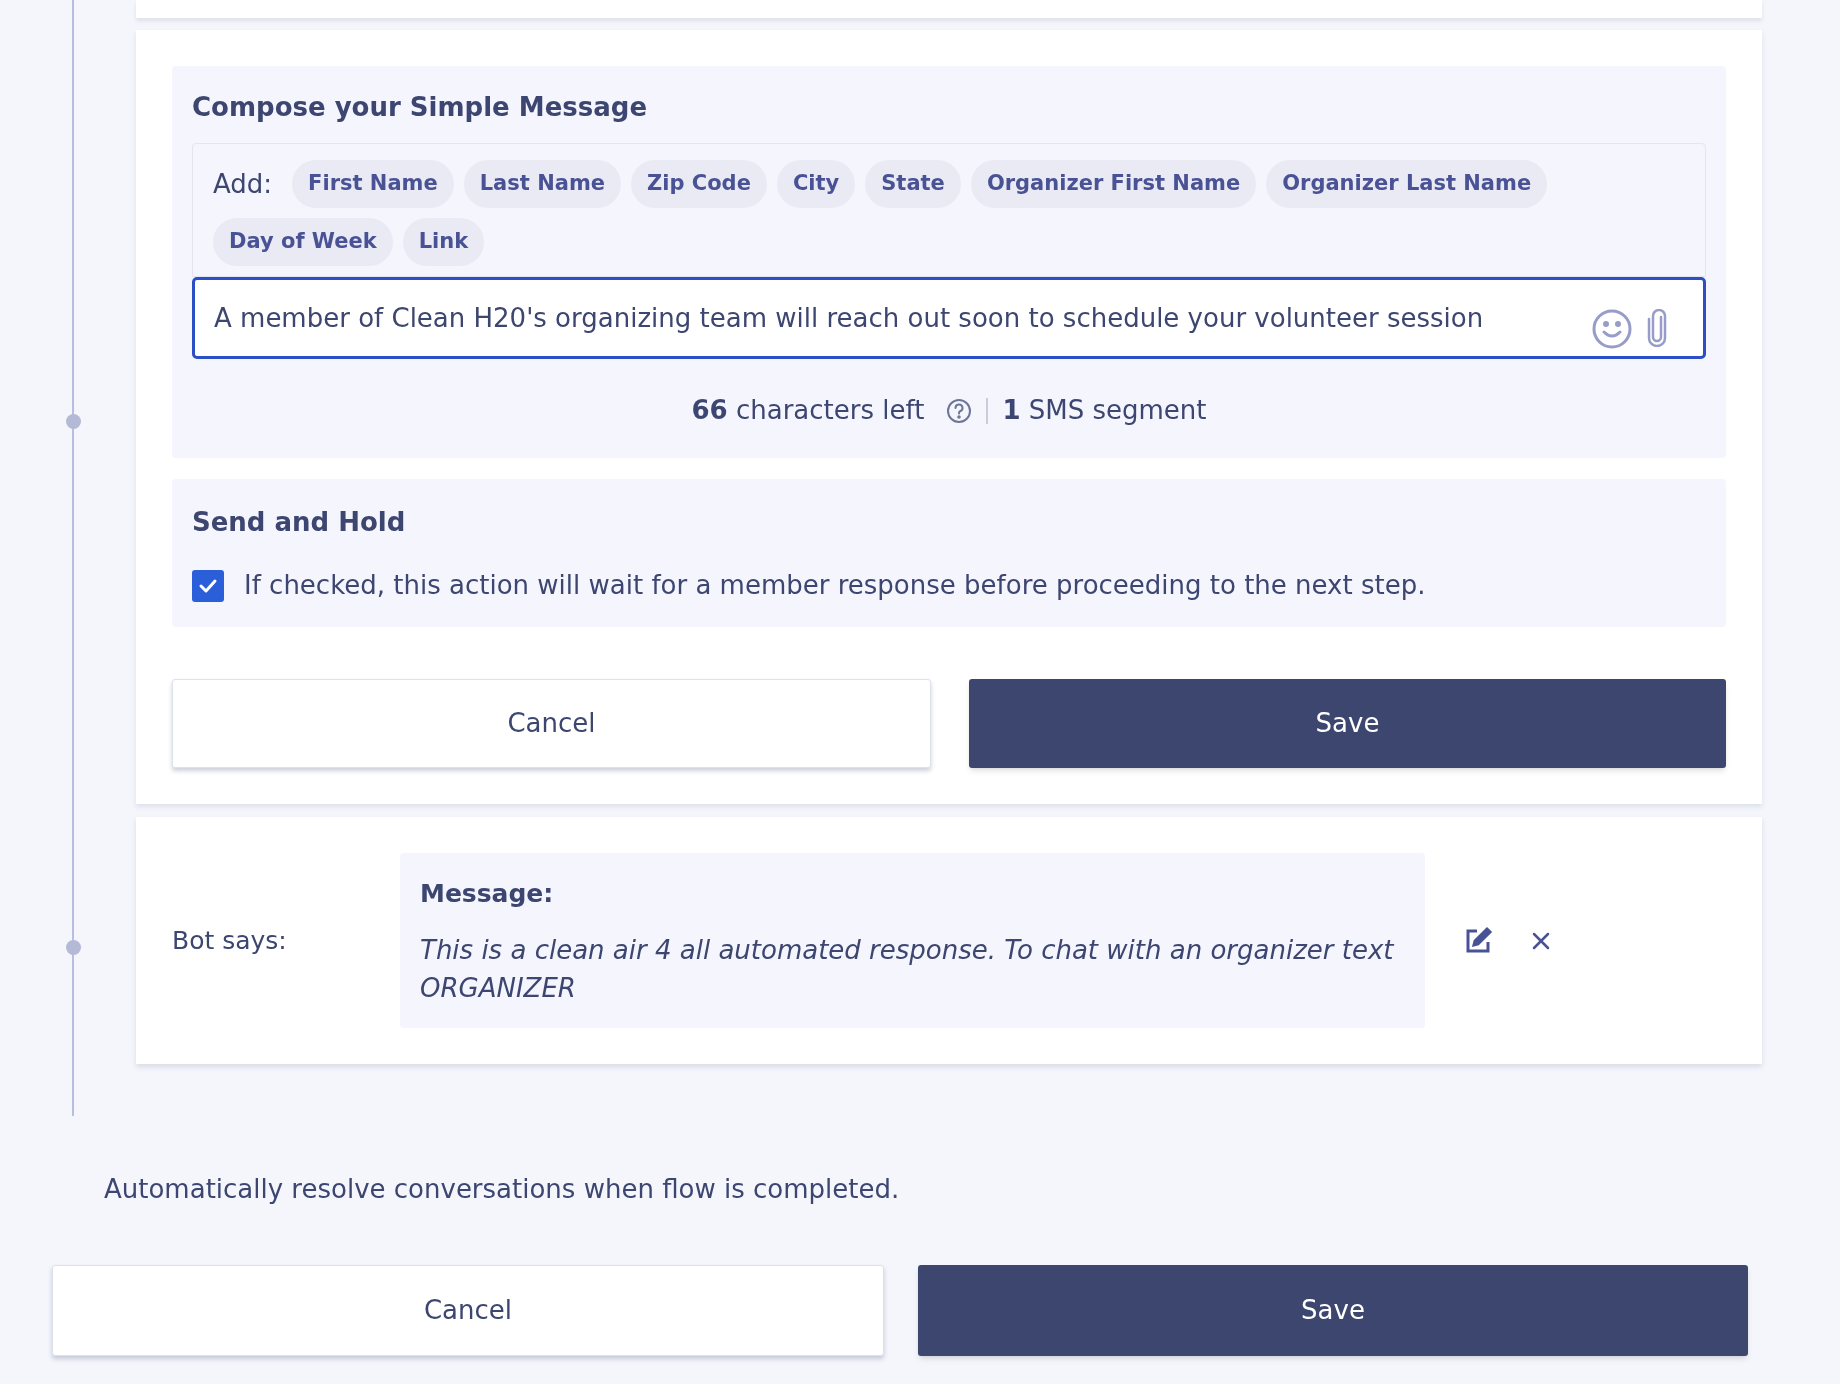 This screenshot has height=1384, width=1840. Describe the element at coordinates (835, 585) in the screenshot. I see `checkbox-label: If checked, this action will wait for a member response before proceeding to the next step.` at that location.